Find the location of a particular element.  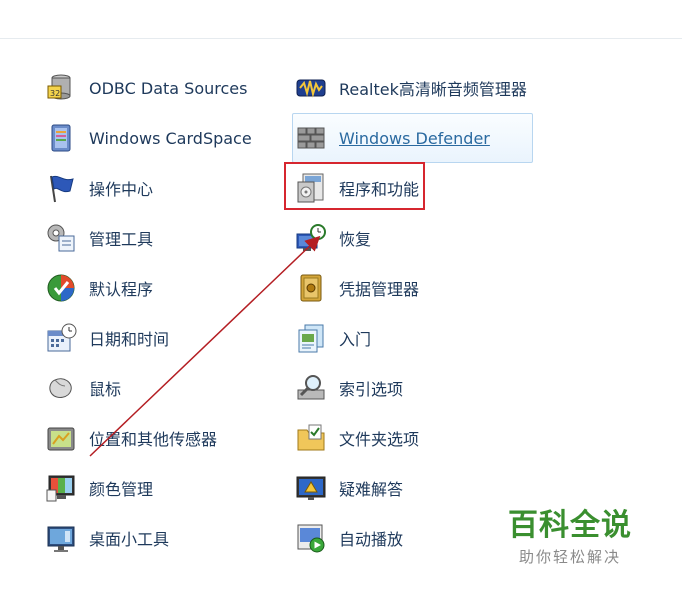

item-action-center: 操作中心 is located at coordinates (148, 188).